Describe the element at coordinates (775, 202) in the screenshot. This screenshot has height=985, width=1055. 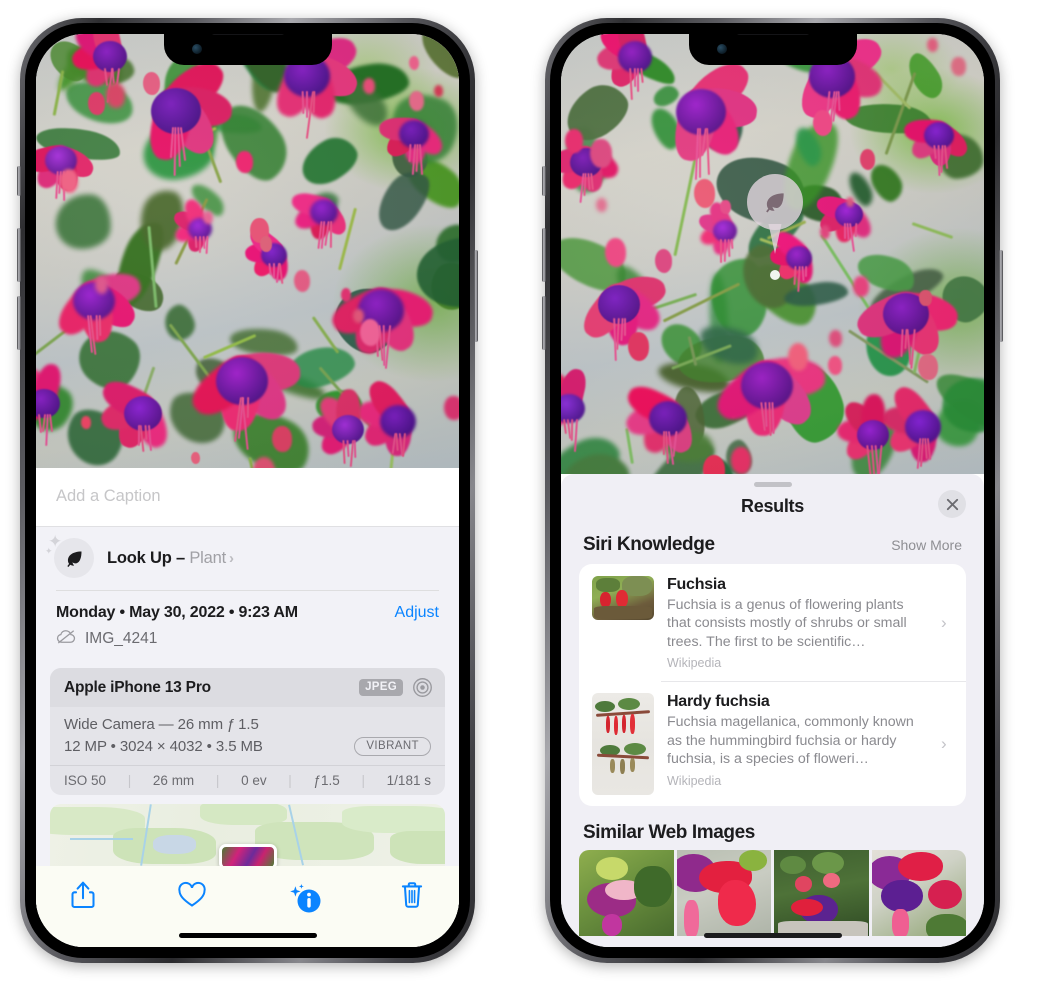
I see `visual-lookup-marker` at that location.